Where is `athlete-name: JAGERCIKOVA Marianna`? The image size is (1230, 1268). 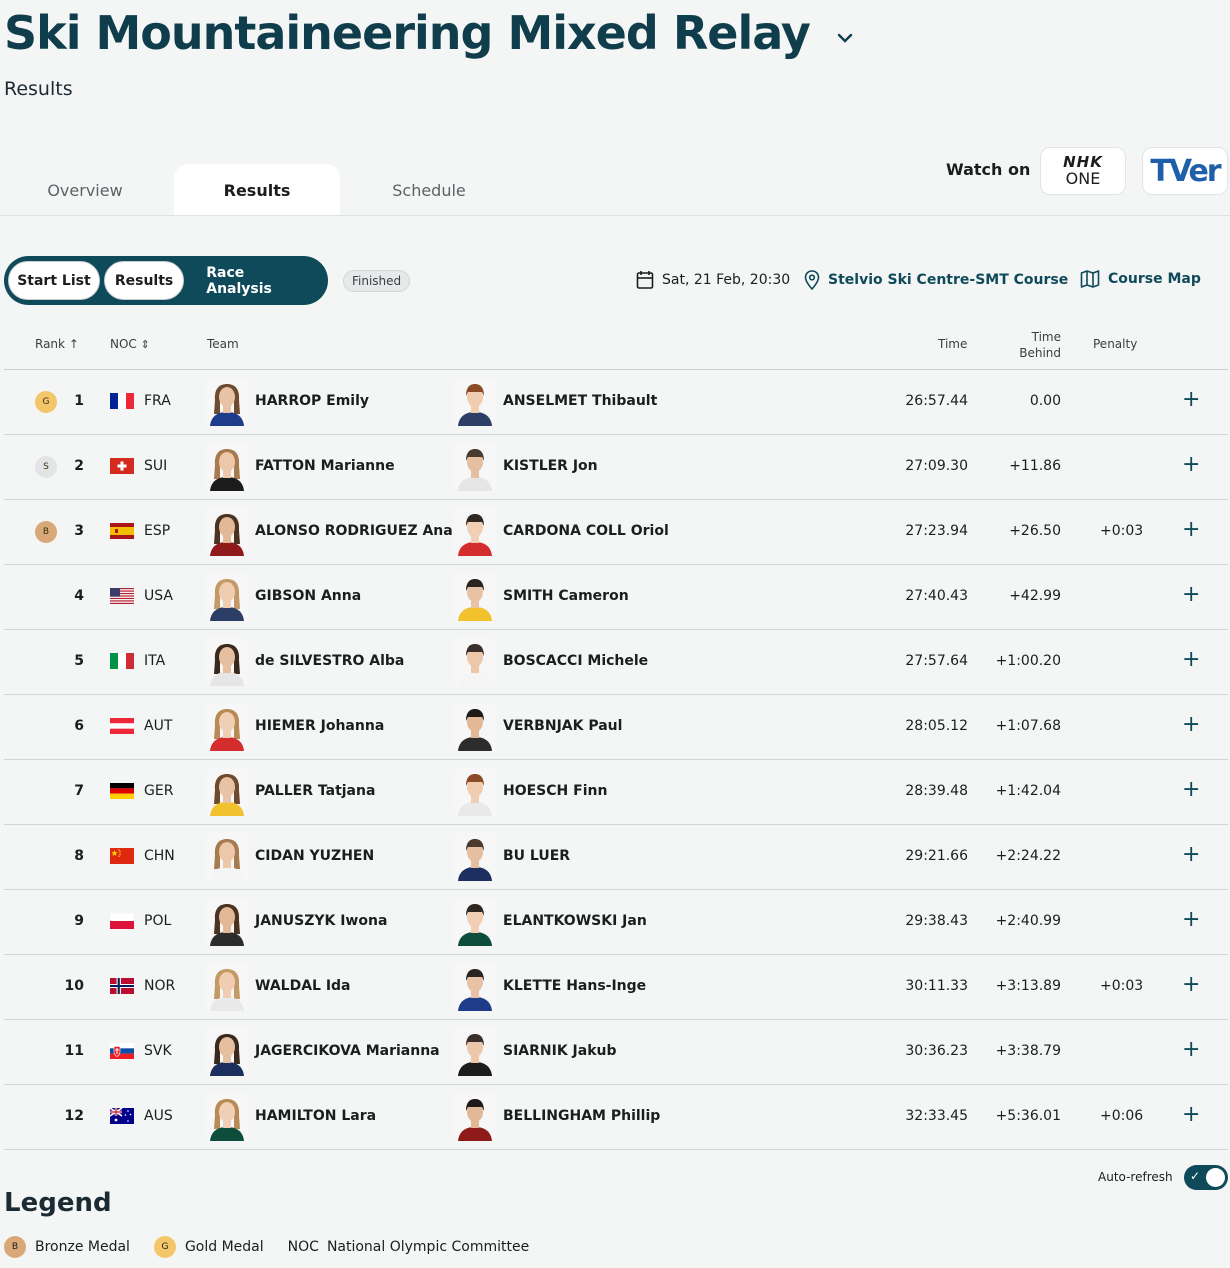
athlete-name: JAGERCIKOVA Marianna is located at coordinates (347, 1051).